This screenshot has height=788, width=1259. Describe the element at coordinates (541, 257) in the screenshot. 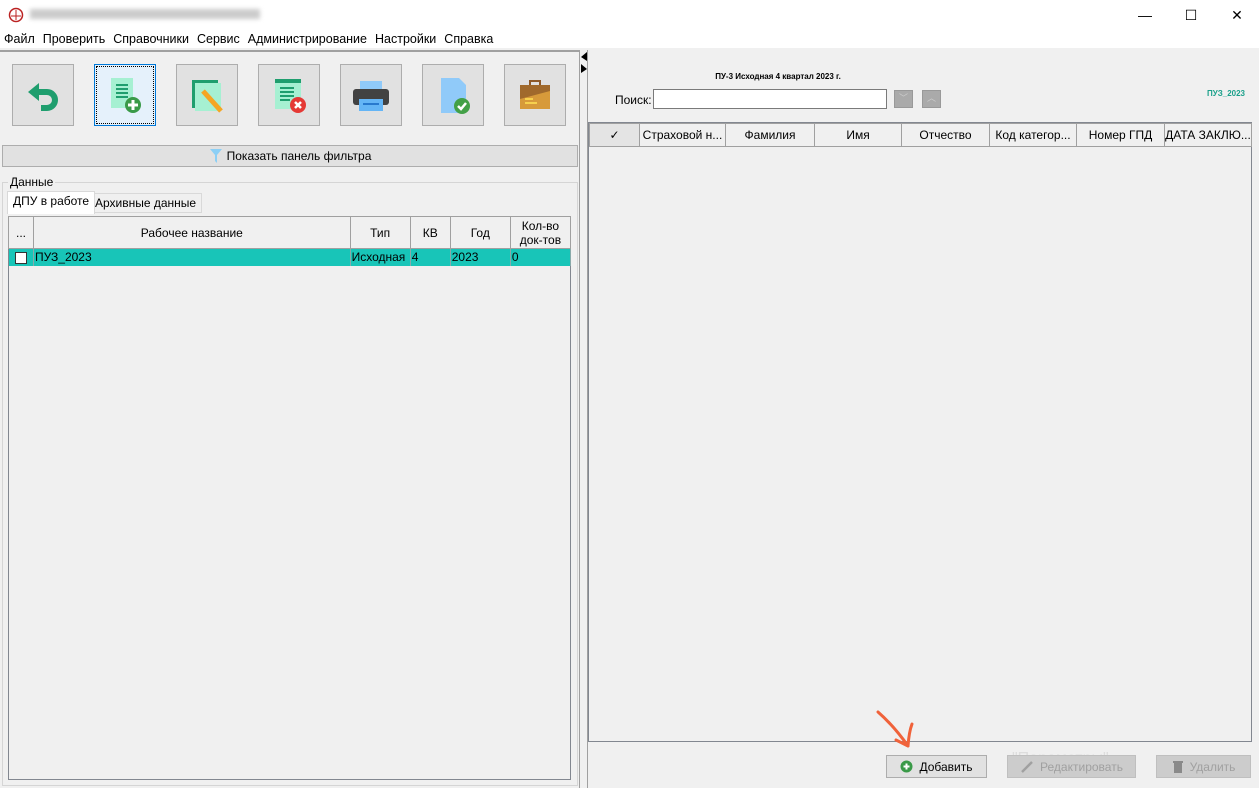

I see `cell-count: 0` at that location.